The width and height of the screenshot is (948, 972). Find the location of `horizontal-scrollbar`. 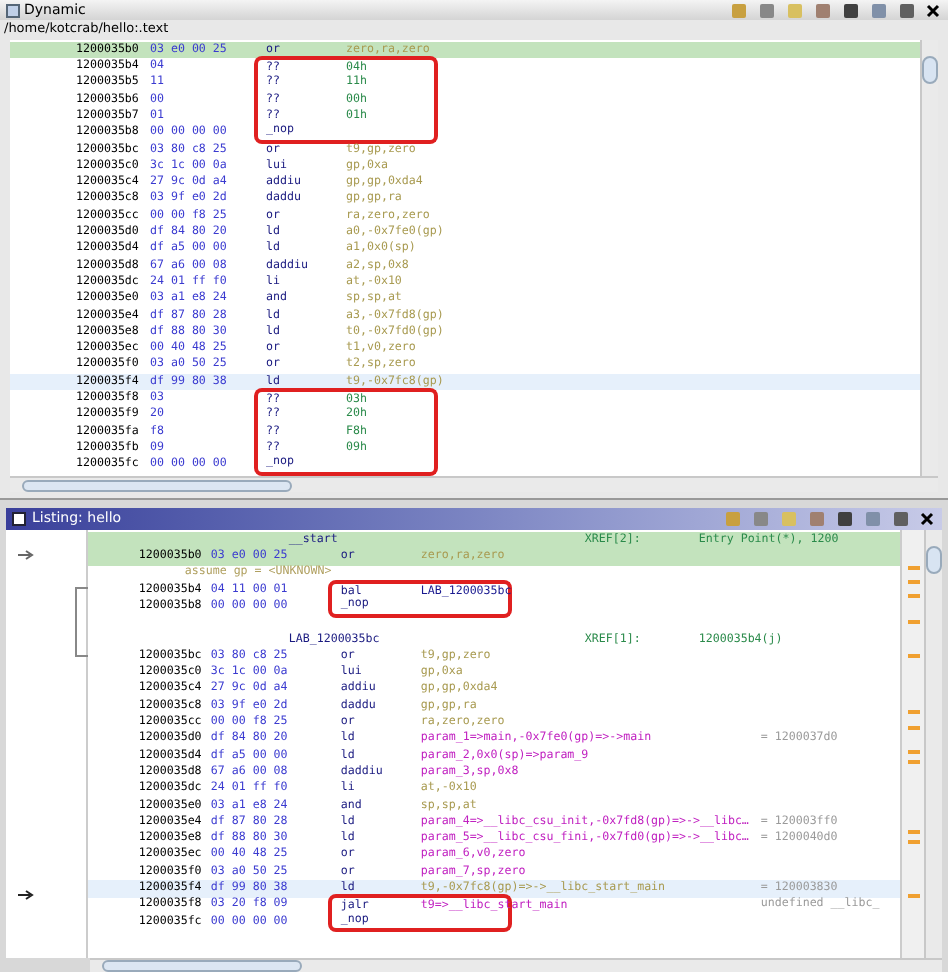

horizontal-scrollbar is located at coordinates (516, 965).